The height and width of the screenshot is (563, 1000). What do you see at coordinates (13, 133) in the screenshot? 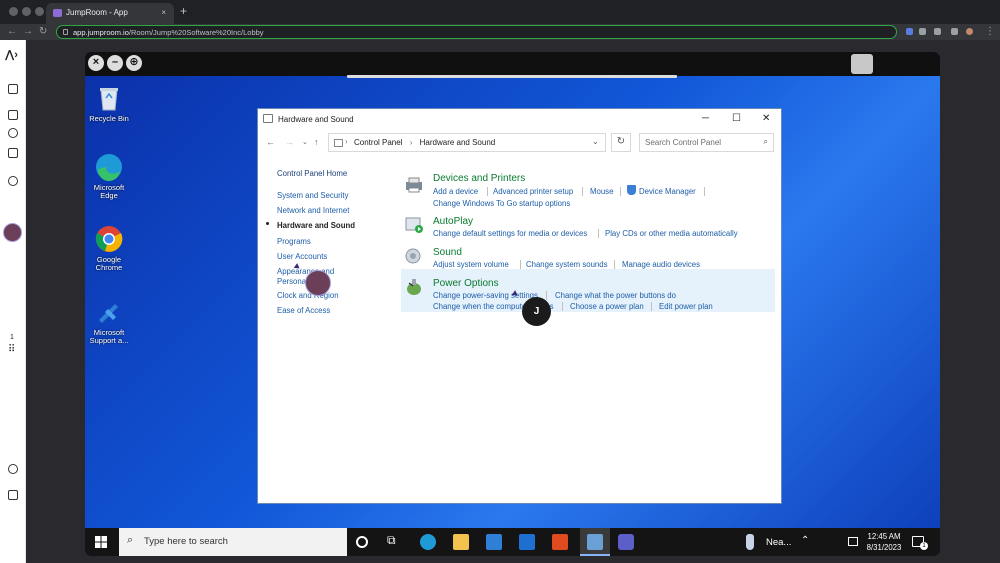
I see `mic-off-icon` at bounding box center [13, 133].